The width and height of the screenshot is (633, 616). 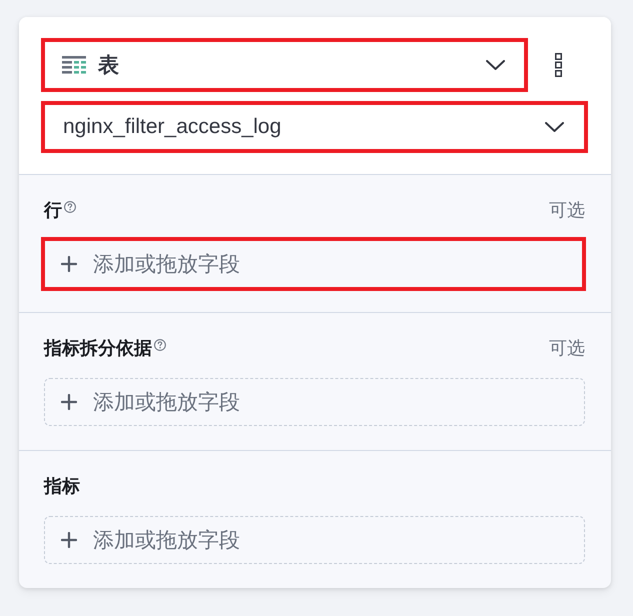 What do you see at coordinates (53, 210) in the screenshot?
I see `section-title: 行` at bounding box center [53, 210].